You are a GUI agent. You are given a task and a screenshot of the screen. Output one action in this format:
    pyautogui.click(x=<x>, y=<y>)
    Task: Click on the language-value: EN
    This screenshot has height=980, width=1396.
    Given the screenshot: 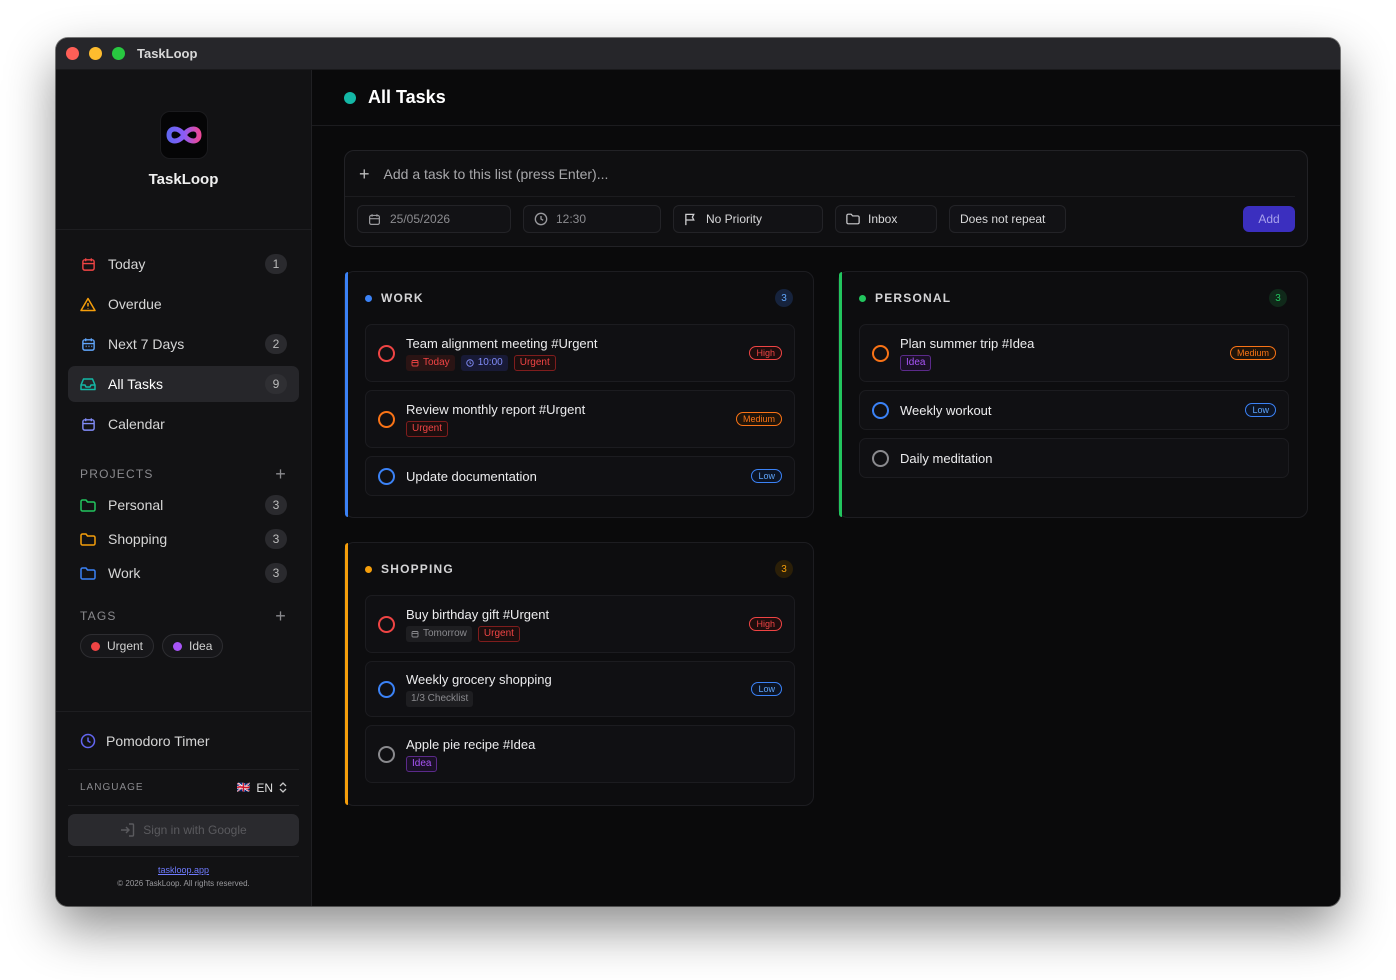 What is the action you would take?
    pyautogui.click(x=264, y=787)
    